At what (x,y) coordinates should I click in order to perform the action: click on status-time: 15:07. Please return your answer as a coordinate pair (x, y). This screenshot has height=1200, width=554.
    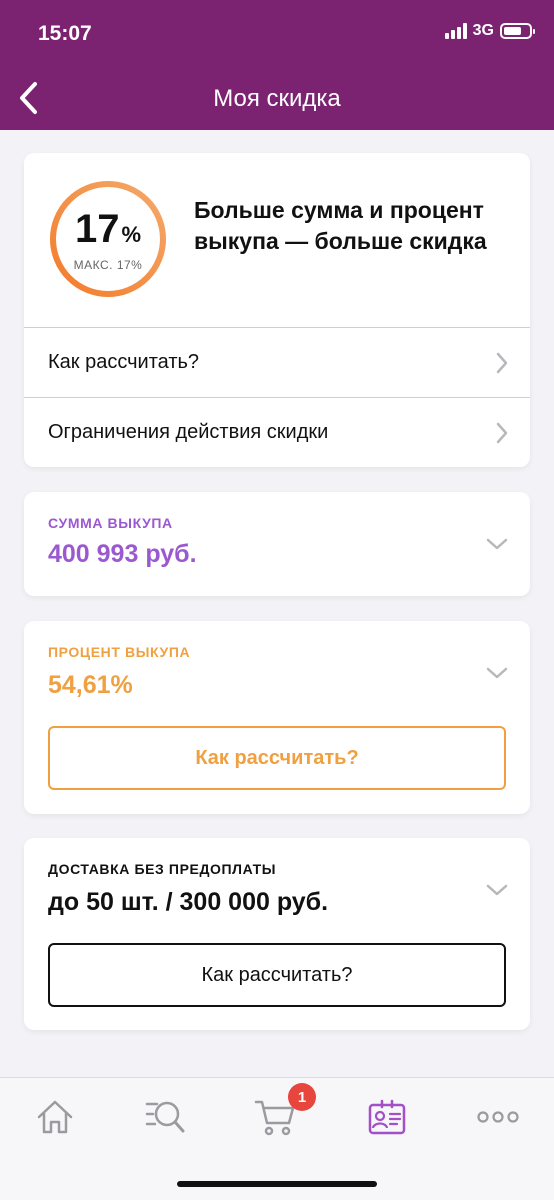
    Looking at the image, I should click on (65, 33).